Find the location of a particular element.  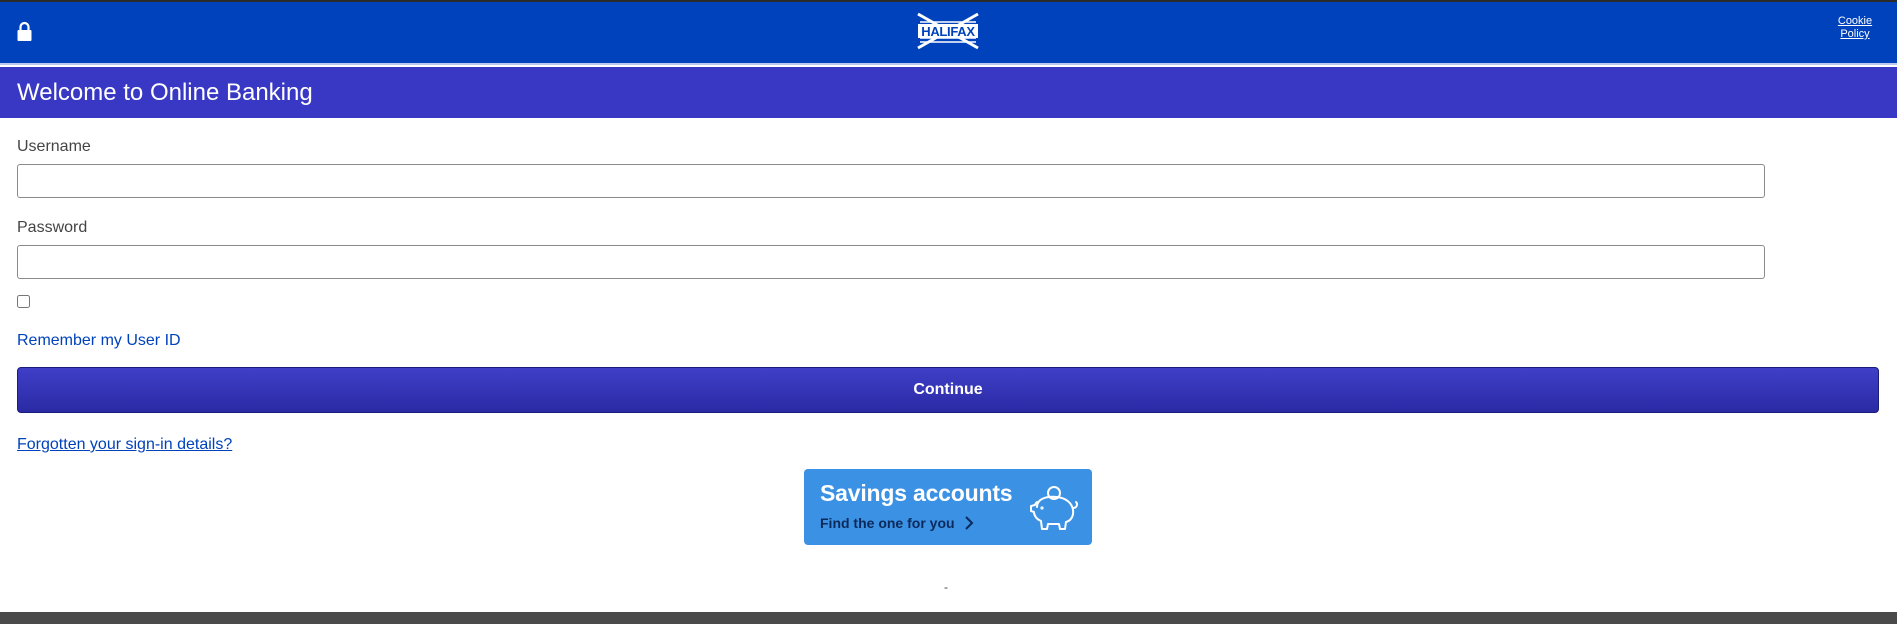

promo-subtitle: Find the one for you is located at coordinates (887, 523).